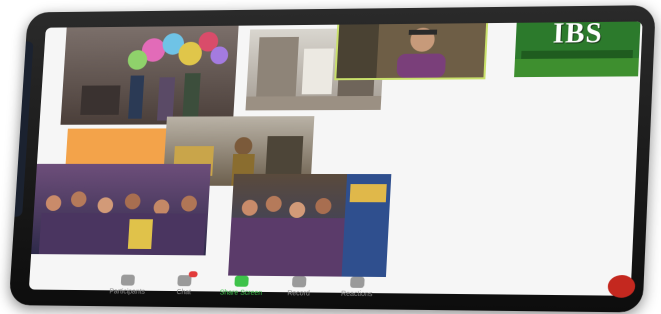 This screenshot has height=314, width=661. I want to click on video-tile-ibs: IBS, so click(577, 49).